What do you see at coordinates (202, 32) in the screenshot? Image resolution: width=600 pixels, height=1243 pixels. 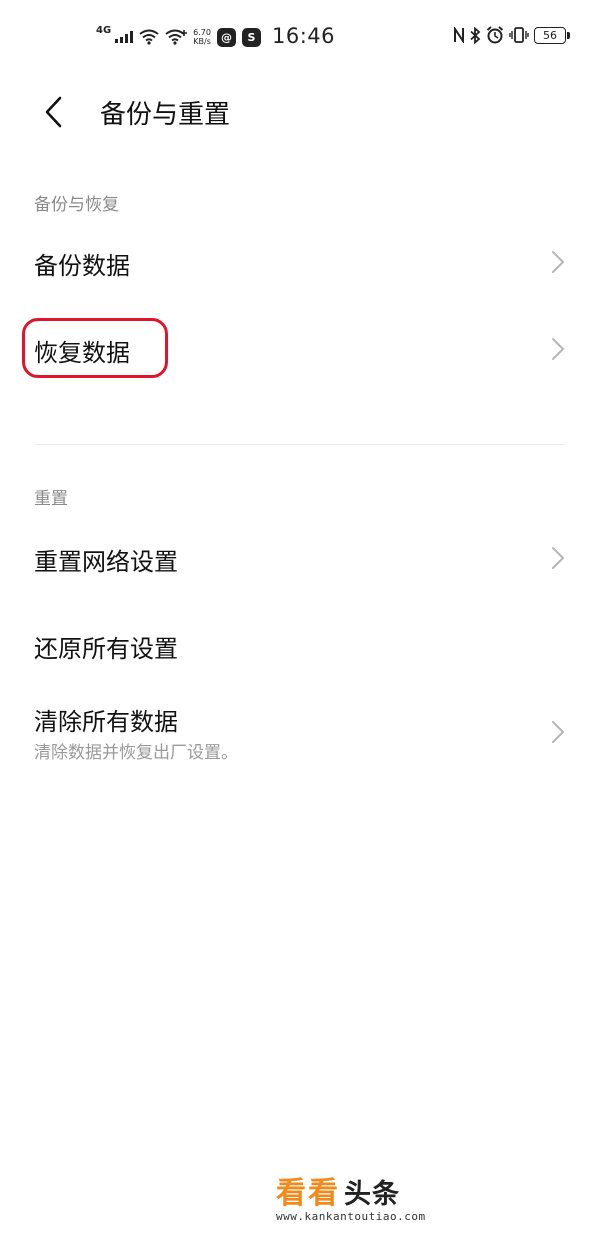 I see `net-speed-value: 6.70` at bounding box center [202, 32].